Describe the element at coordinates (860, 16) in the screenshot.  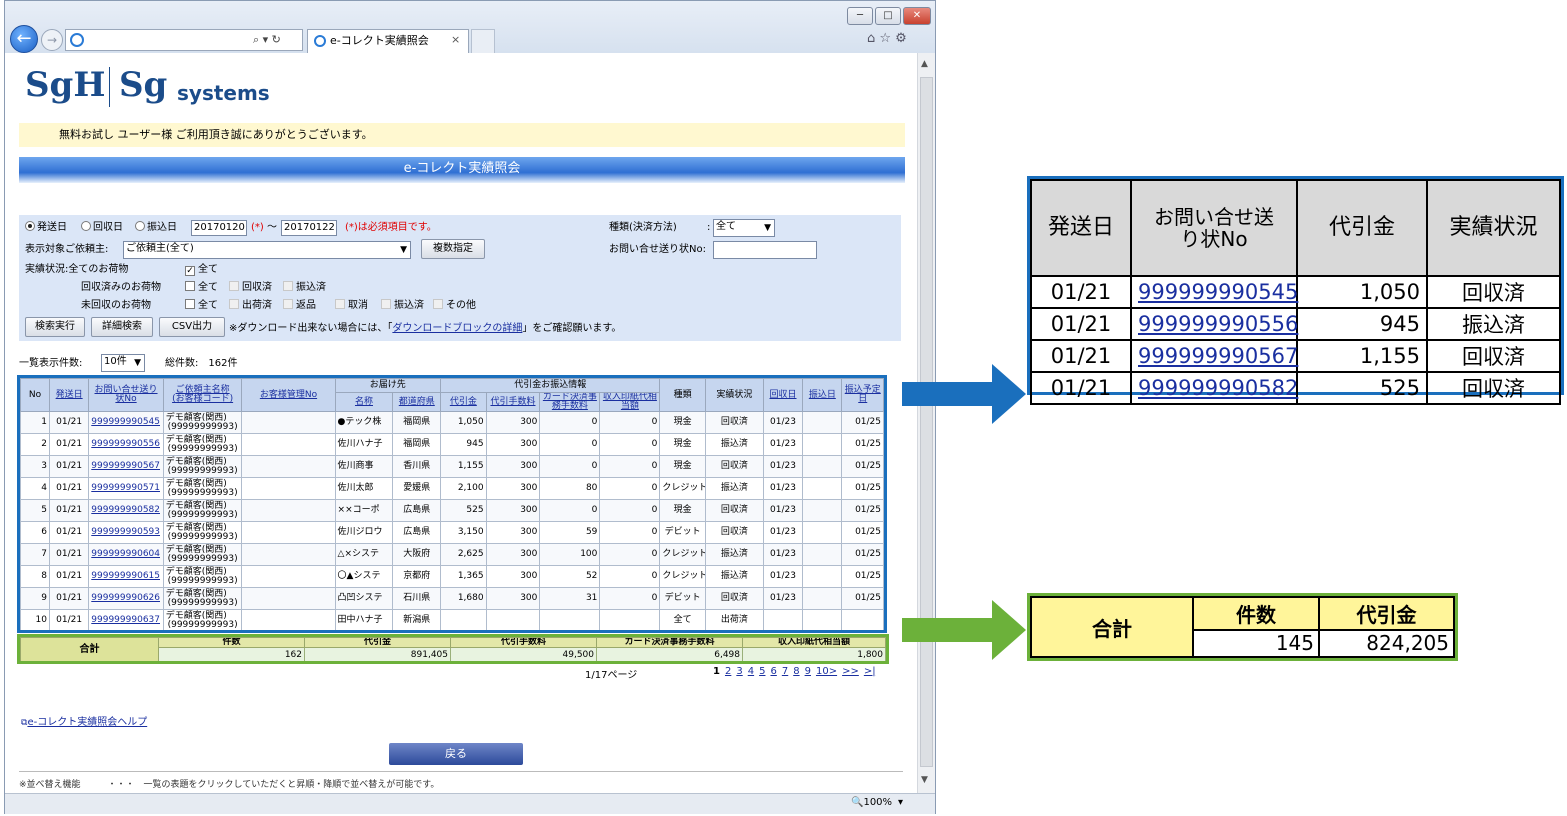
I see `minimize-button: ─` at that location.